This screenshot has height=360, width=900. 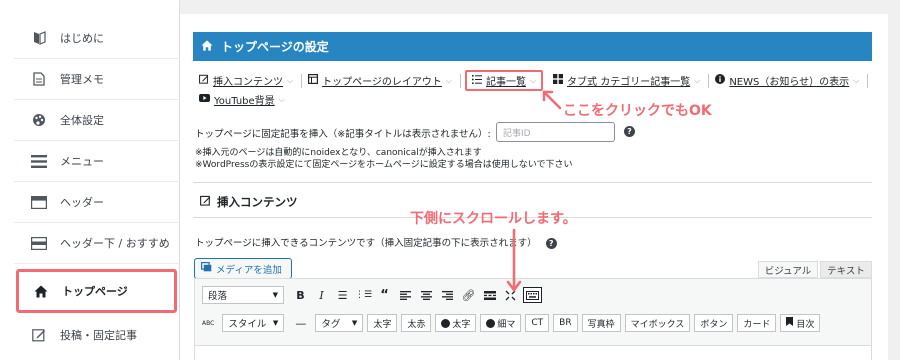 I want to click on tab-text: テキスト, so click(x=846, y=269).